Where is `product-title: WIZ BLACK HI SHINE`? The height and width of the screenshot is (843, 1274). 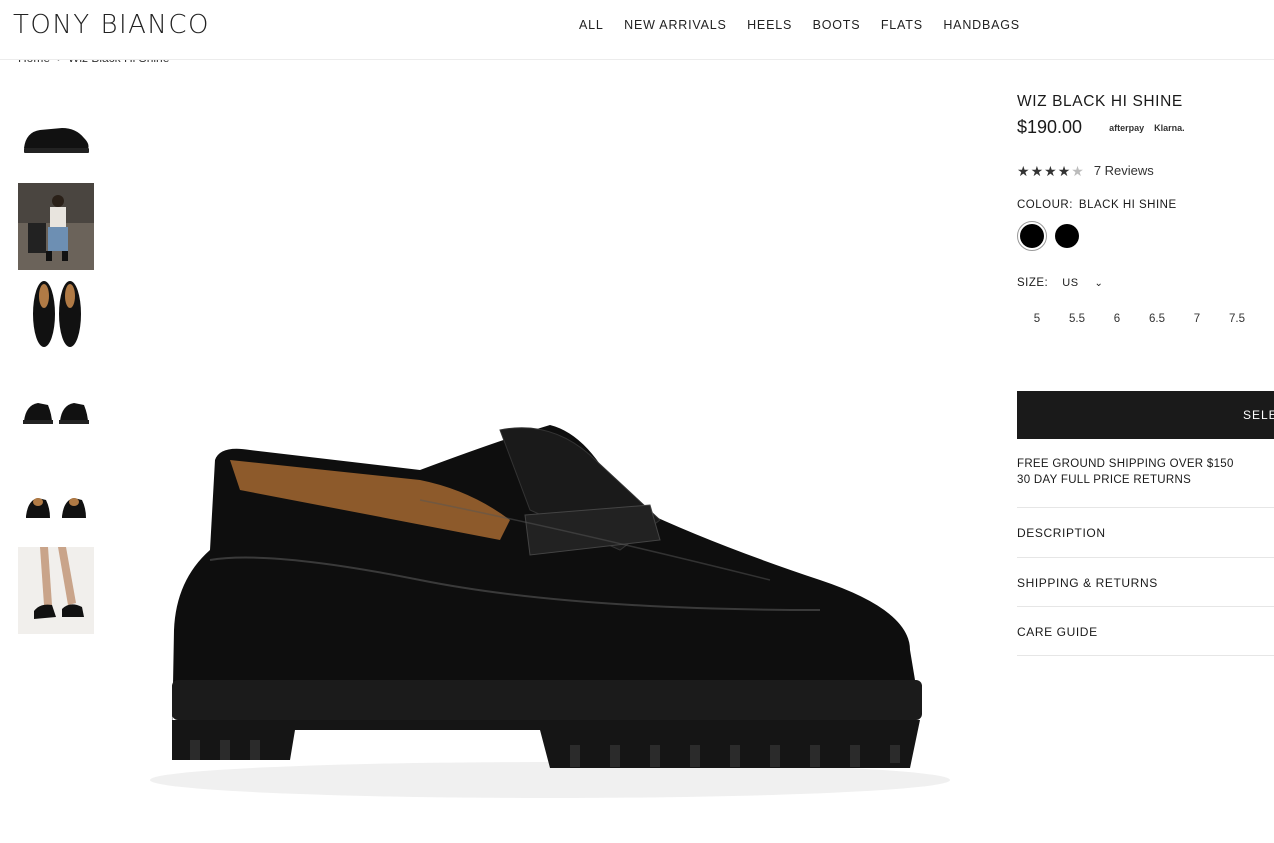 product-title: WIZ BLACK HI SHINE is located at coordinates (1100, 101).